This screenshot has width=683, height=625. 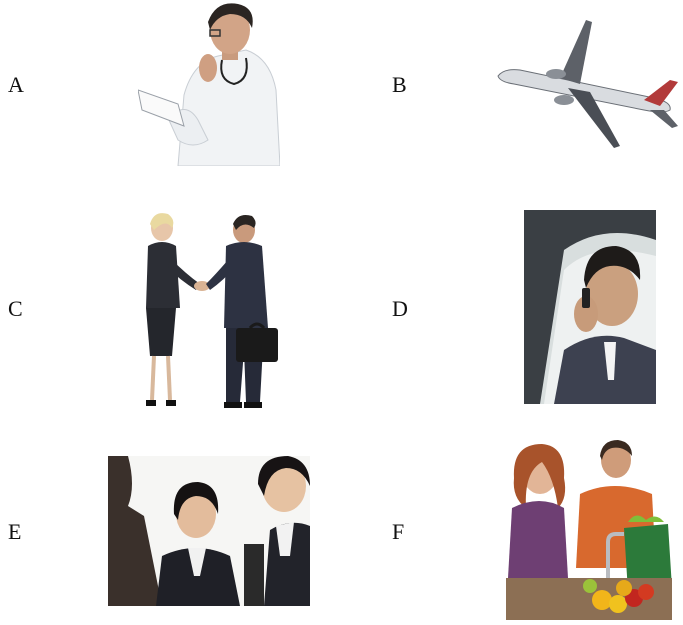 What do you see at coordinates (398, 531) in the screenshot?
I see `option-label-f: F` at bounding box center [398, 531].